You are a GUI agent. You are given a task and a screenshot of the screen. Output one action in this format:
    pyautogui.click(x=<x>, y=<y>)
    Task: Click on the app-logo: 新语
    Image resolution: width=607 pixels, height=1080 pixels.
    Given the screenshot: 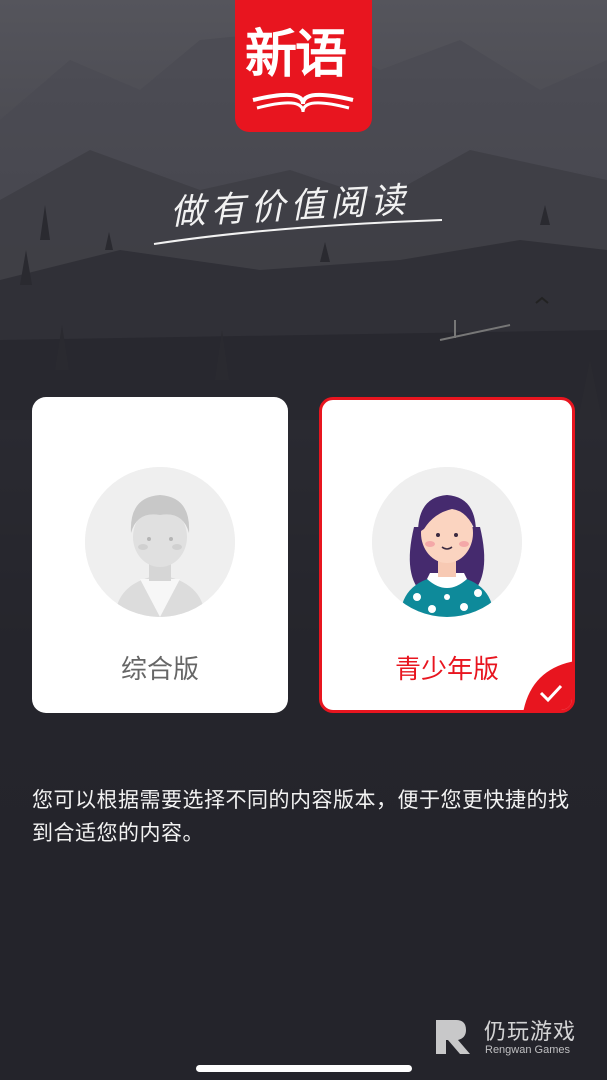 What is the action you would take?
    pyautogui.click(x=303, y=66)
    